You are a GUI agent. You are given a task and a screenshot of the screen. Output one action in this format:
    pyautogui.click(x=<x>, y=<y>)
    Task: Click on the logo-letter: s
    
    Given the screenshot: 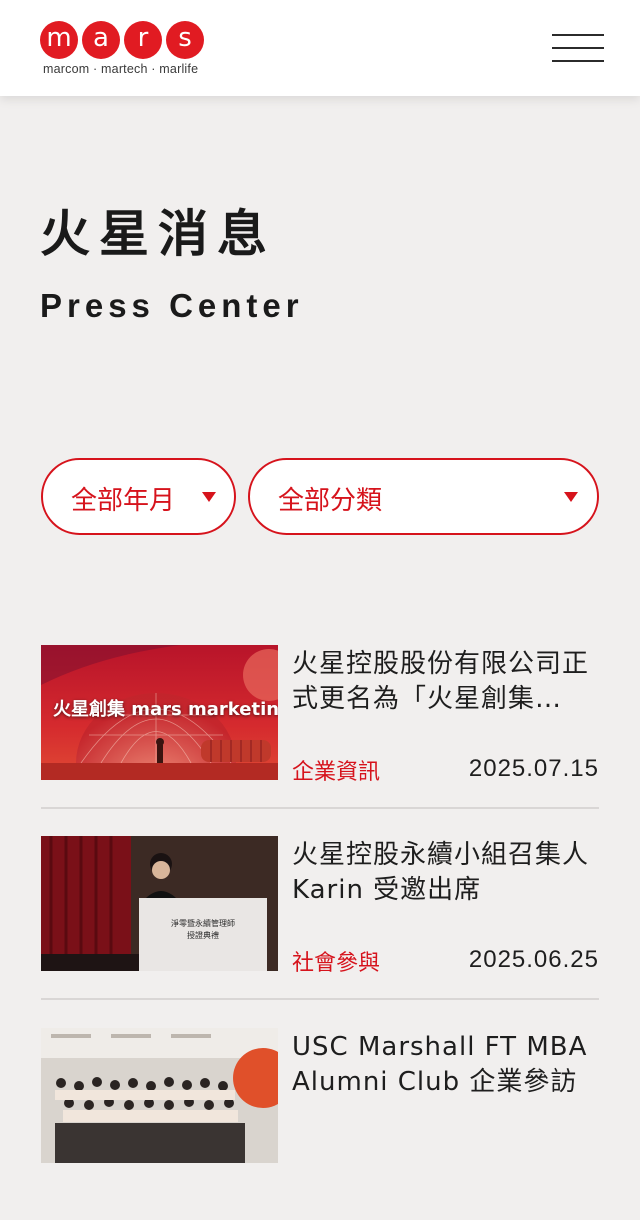 What is the action you would take?
    pyautogui.click(x=185, y=40)
    